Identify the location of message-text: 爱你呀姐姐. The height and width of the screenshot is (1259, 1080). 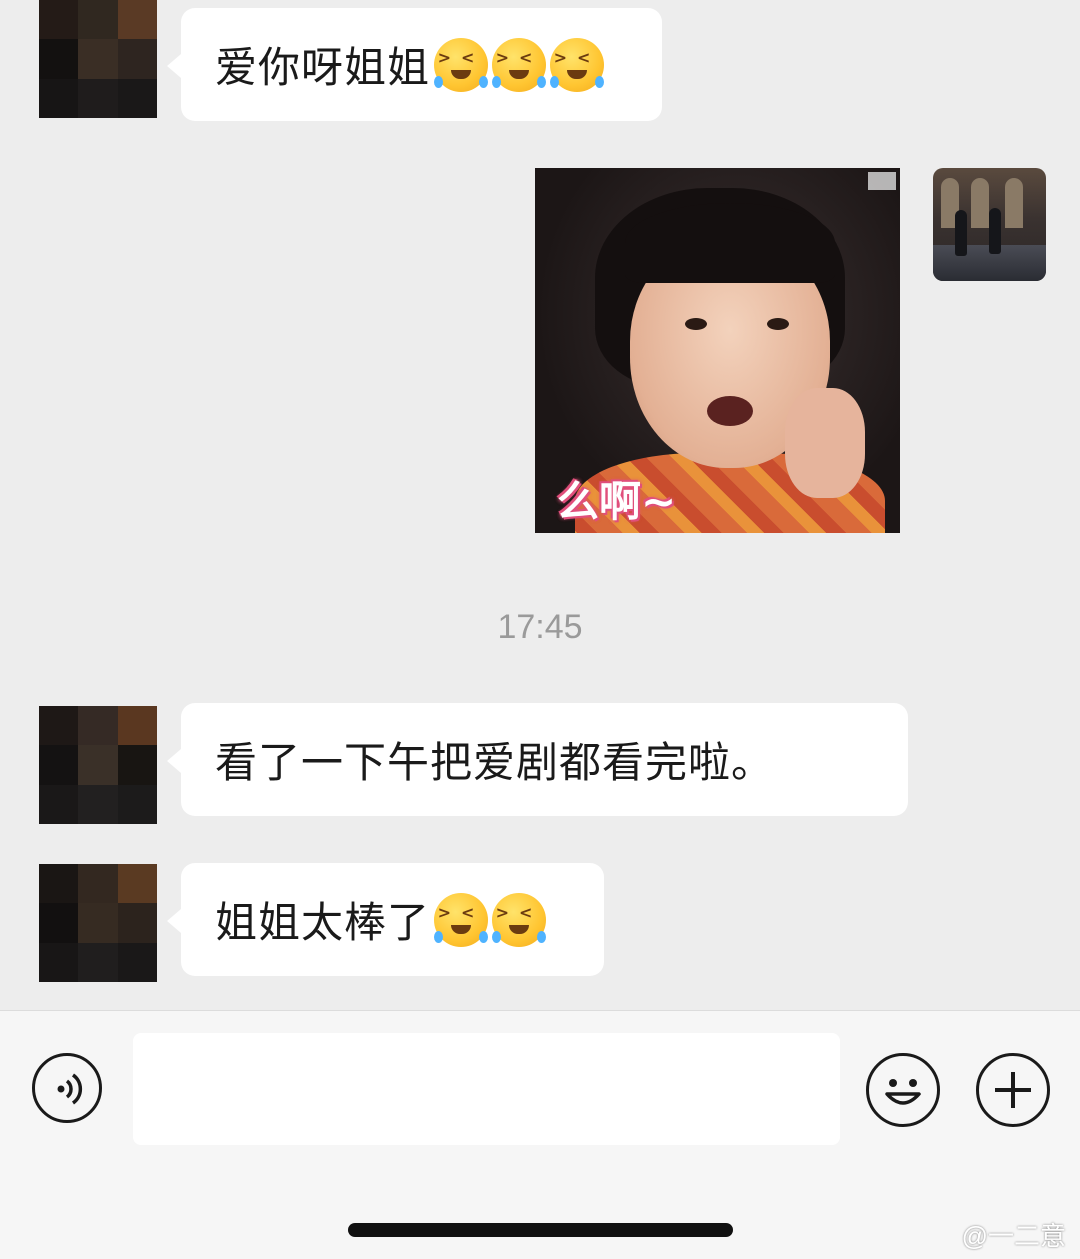
(323, 67).